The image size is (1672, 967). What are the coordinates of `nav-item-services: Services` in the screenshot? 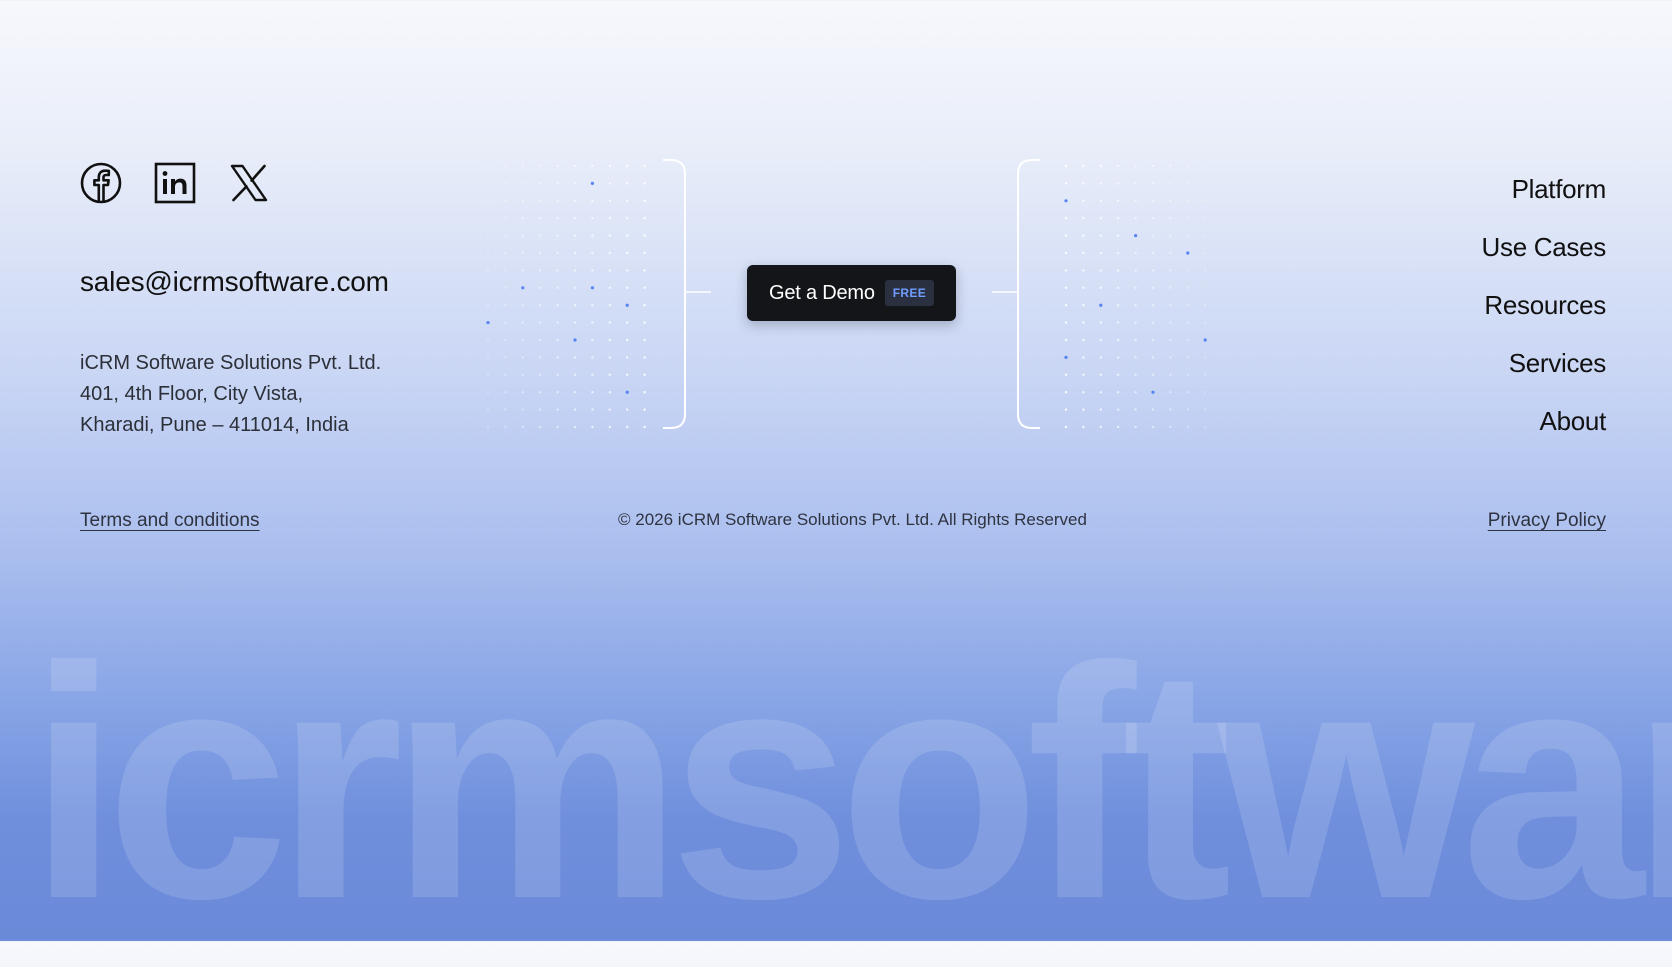 It's located at (1558, 363).